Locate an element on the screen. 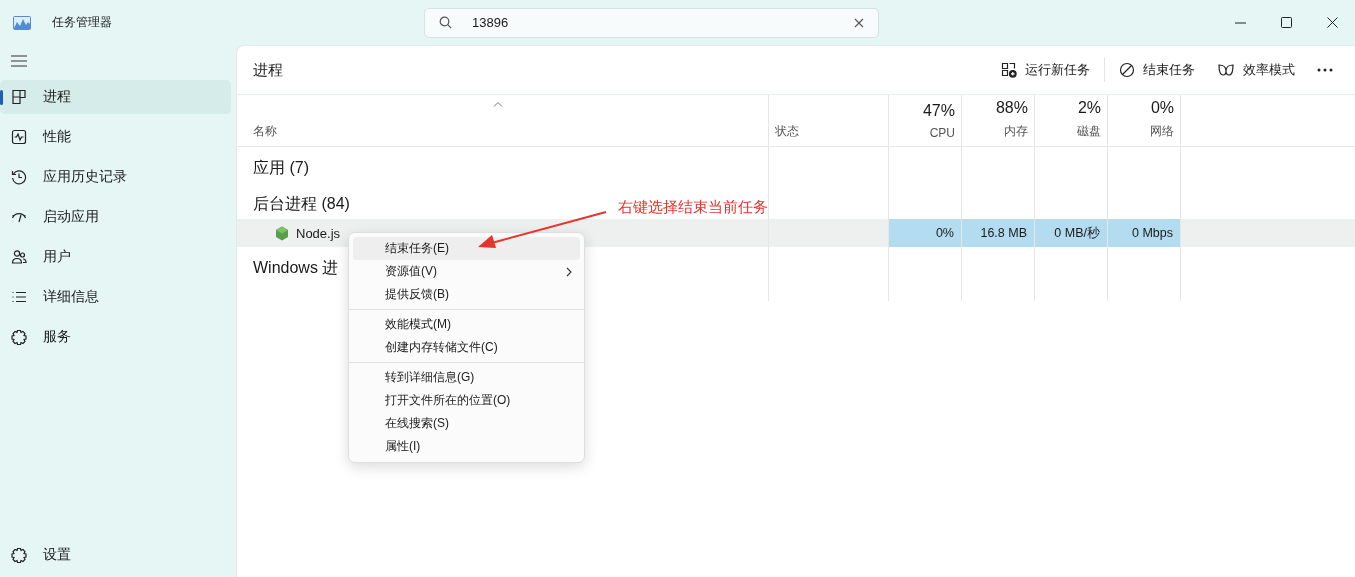 Image resolution: width=1355 pixels, height=577 pixels. usage-total: 47% is located at coordinates (938, 111).